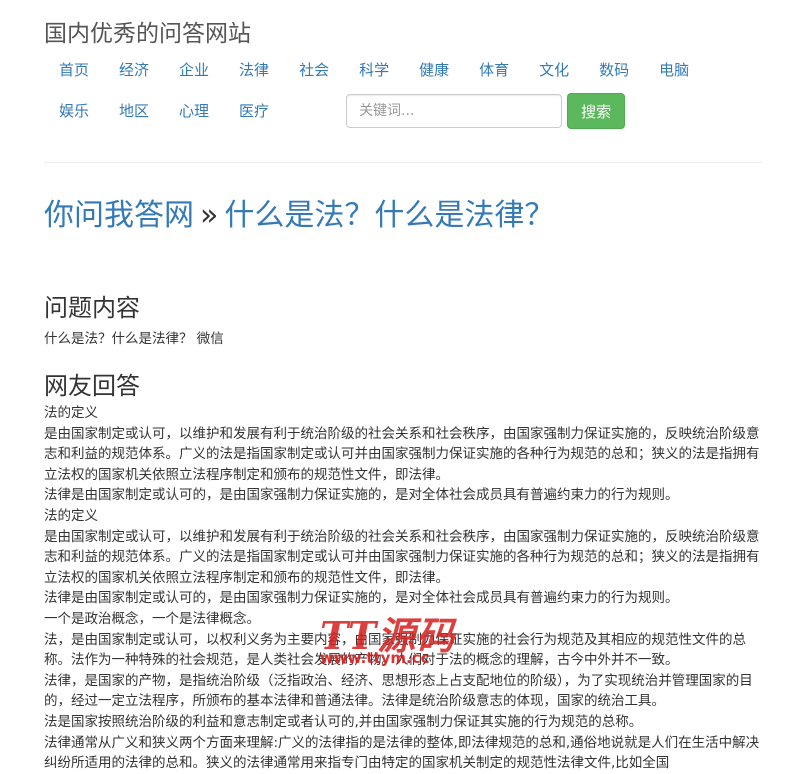 This screenshot has height=774, width=800. What do you see at coordinates (254, 111) in the screenshot?
I see `nav-item-medical: 医疗` at bounding box center [254, 111].